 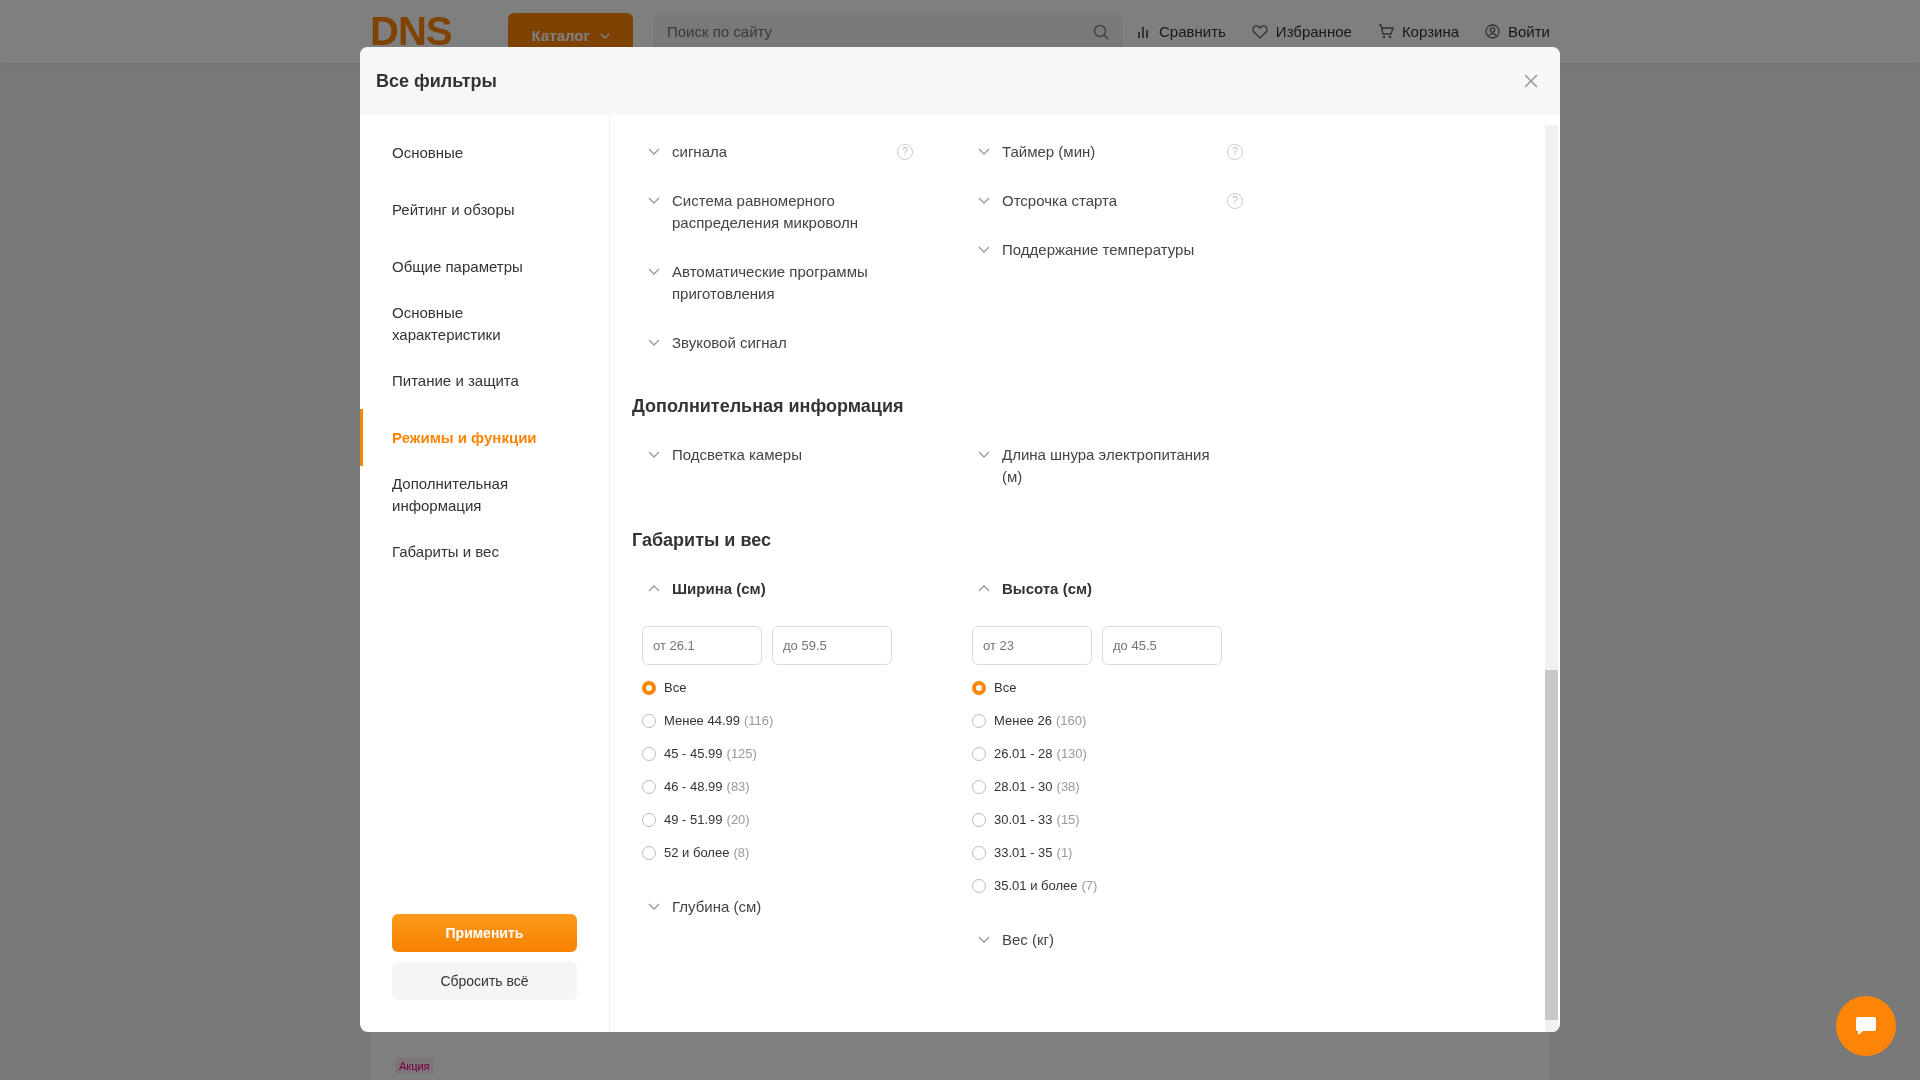 I want to click on filter-label: Высота (см), so click(x=1122, y=589).